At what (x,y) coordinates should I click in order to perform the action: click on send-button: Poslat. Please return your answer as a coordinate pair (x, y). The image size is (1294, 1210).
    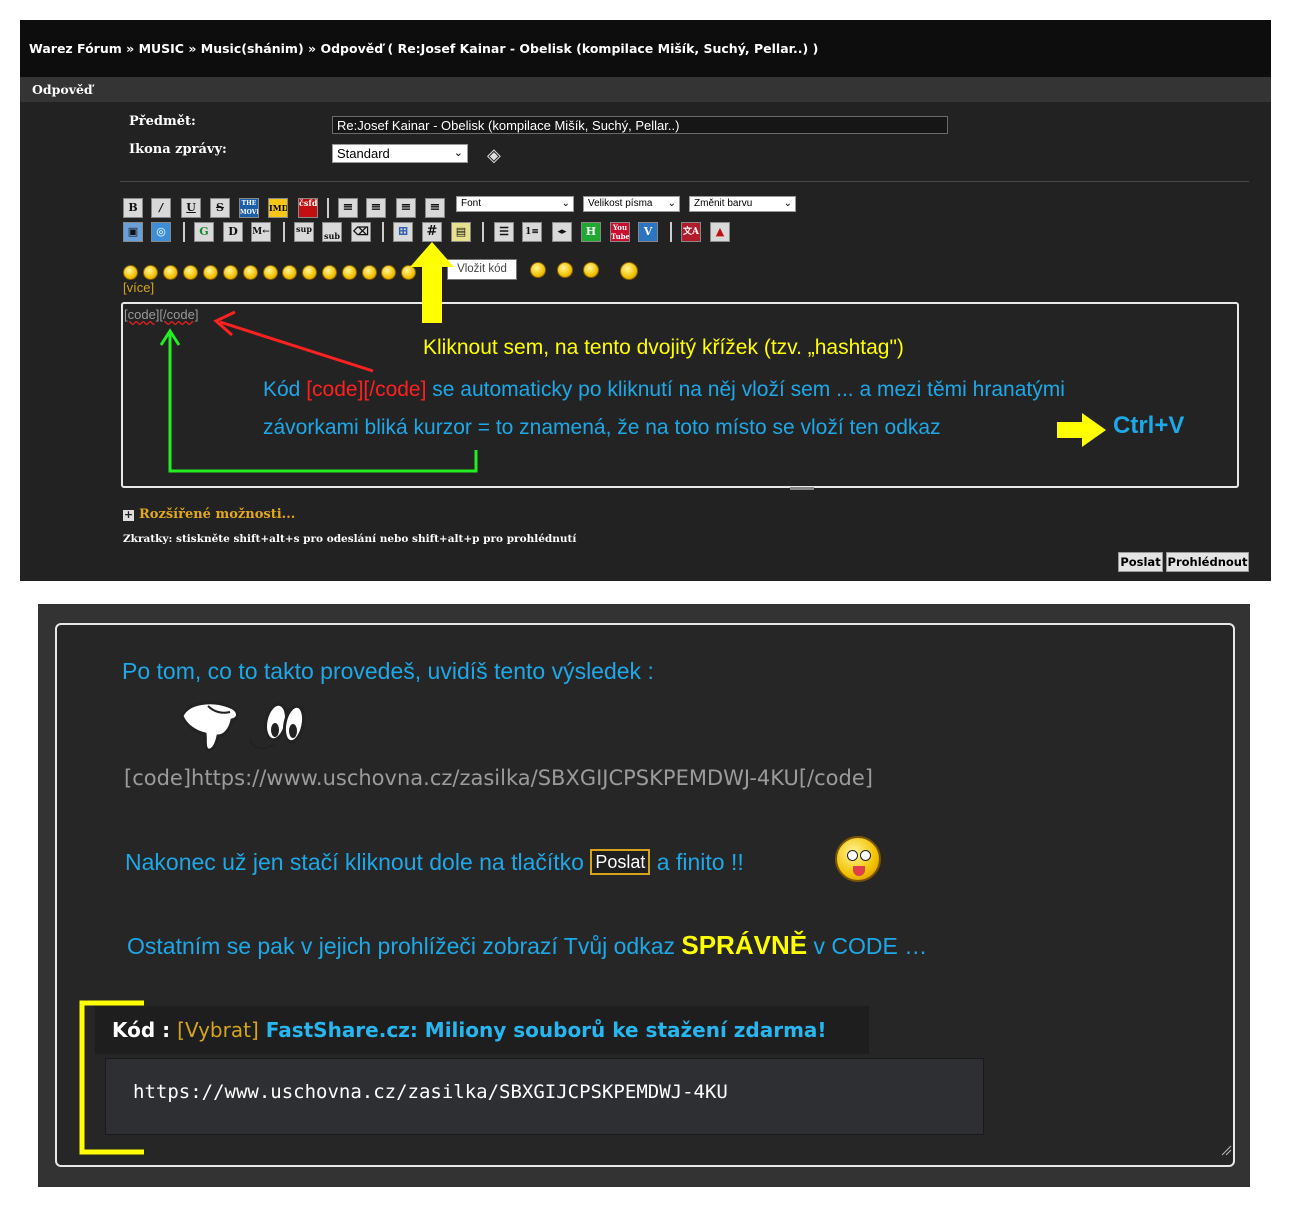
    Looking at the image, I should click on (1140, 562).